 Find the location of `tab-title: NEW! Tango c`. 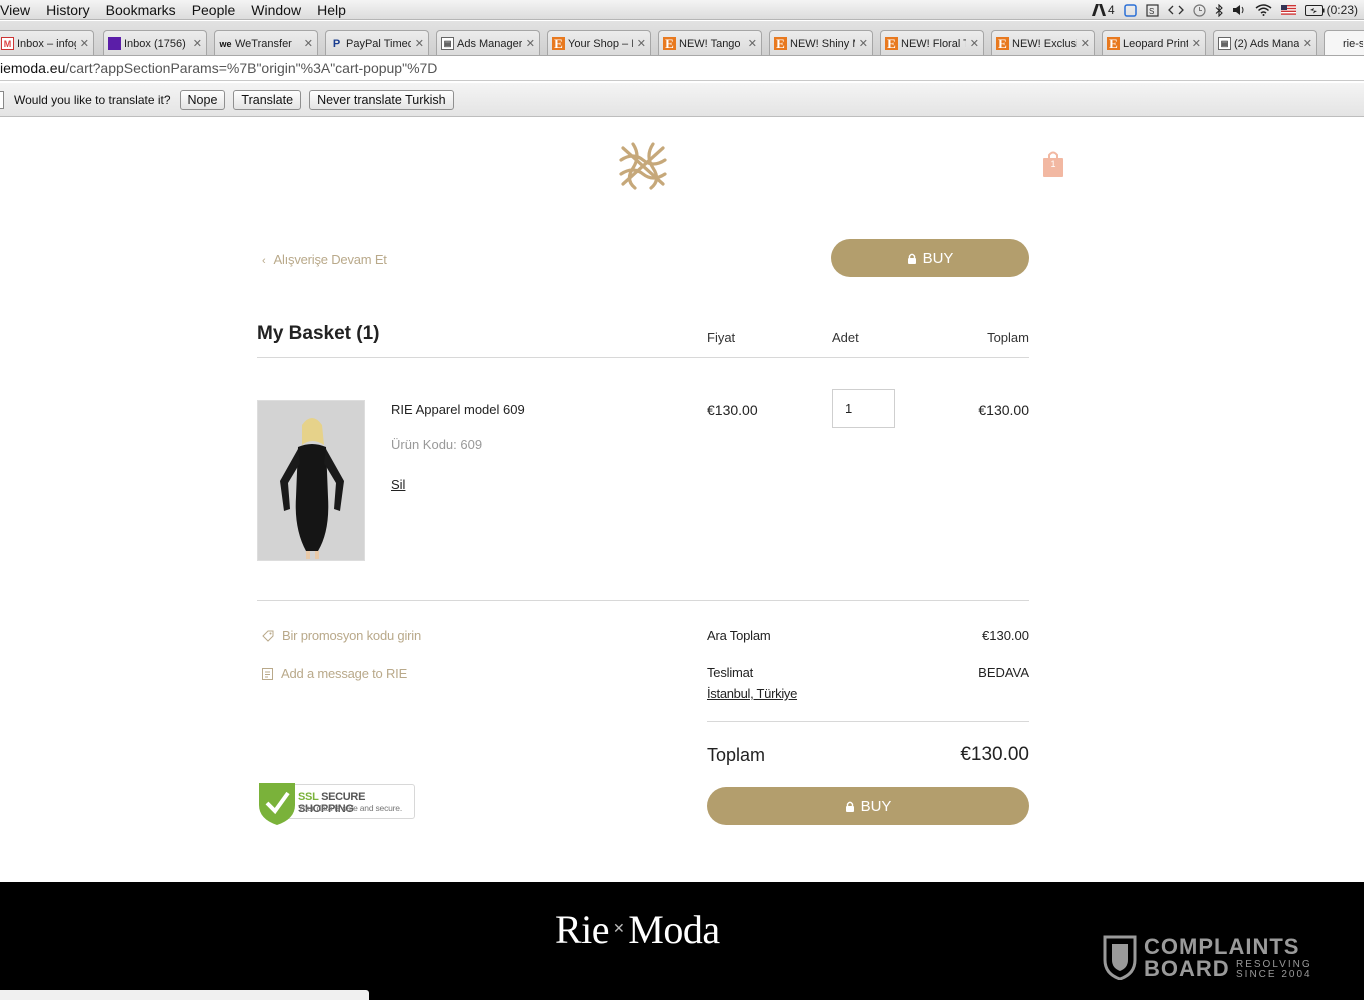

tab-title: NEW! Tango c is located at coordinates (711, 43).